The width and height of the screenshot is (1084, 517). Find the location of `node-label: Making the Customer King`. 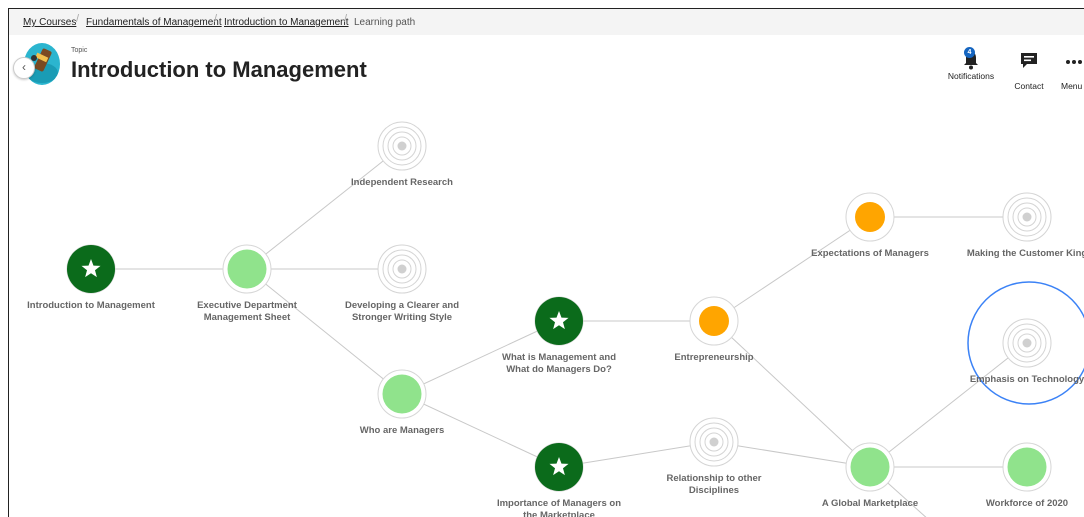

node-label: Making the Customer King is located at coordinates (1025, 253).